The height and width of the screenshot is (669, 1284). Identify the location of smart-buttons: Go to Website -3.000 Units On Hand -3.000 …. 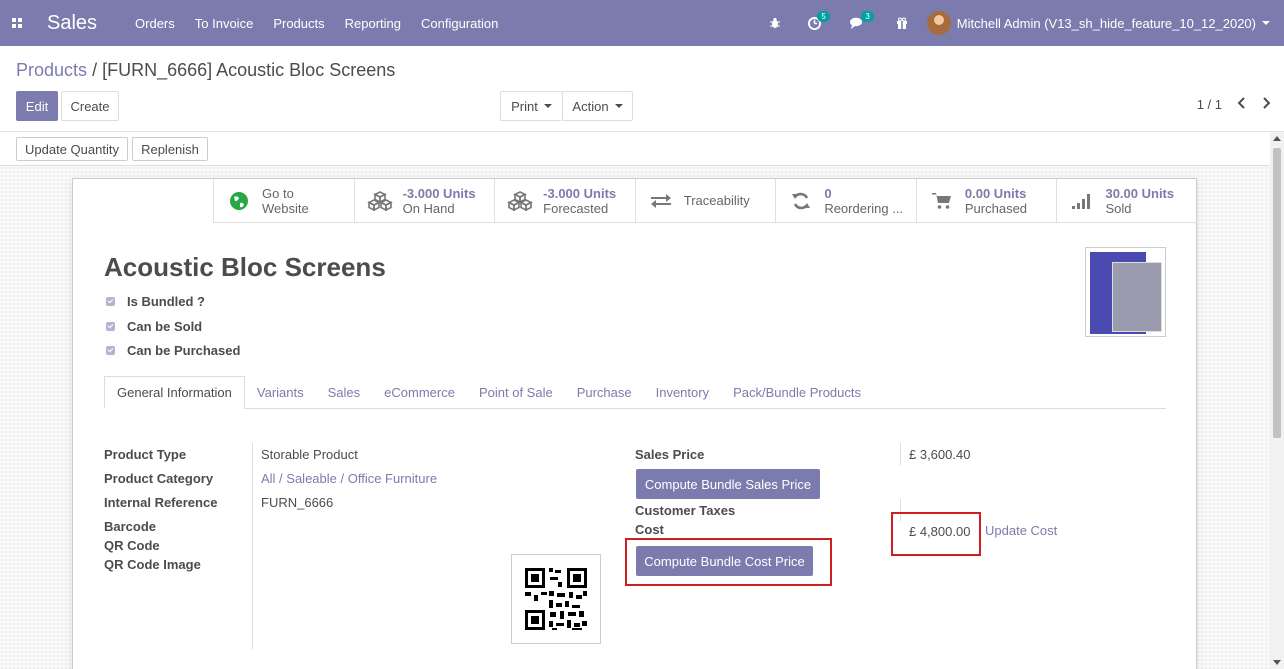
(705, 201).